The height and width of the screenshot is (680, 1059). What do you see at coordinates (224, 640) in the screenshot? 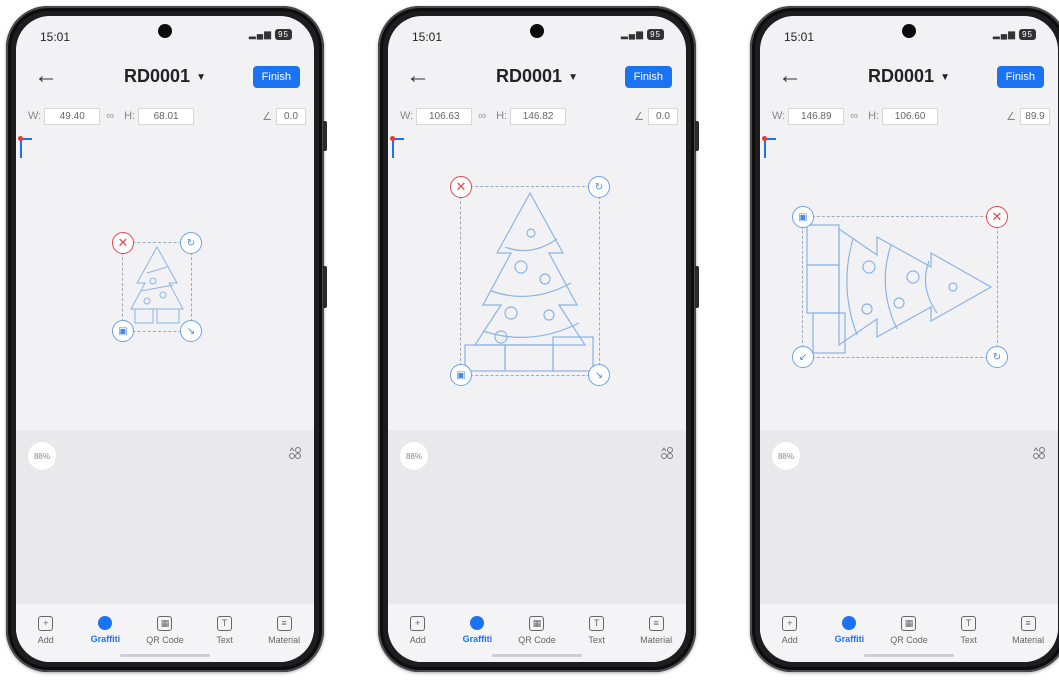
I see `tab-label: Text` at bounding box center [224, 640].